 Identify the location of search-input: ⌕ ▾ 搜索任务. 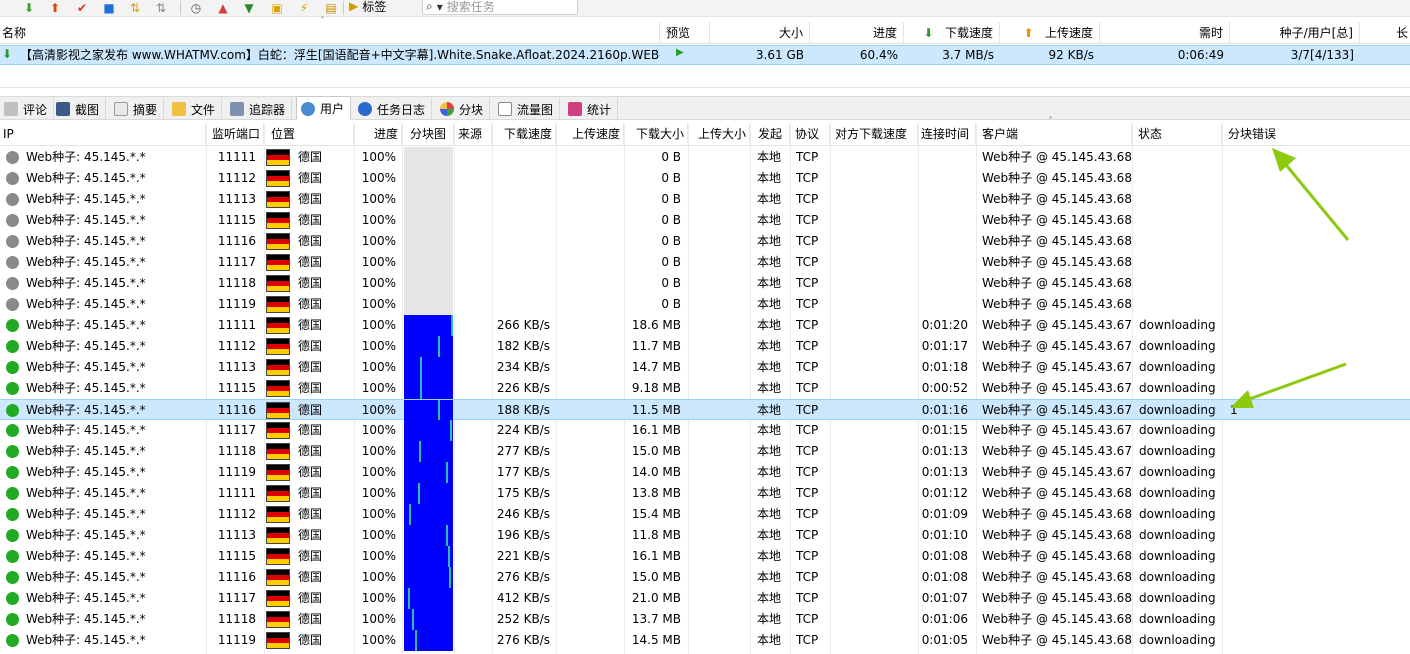
(500, 7).